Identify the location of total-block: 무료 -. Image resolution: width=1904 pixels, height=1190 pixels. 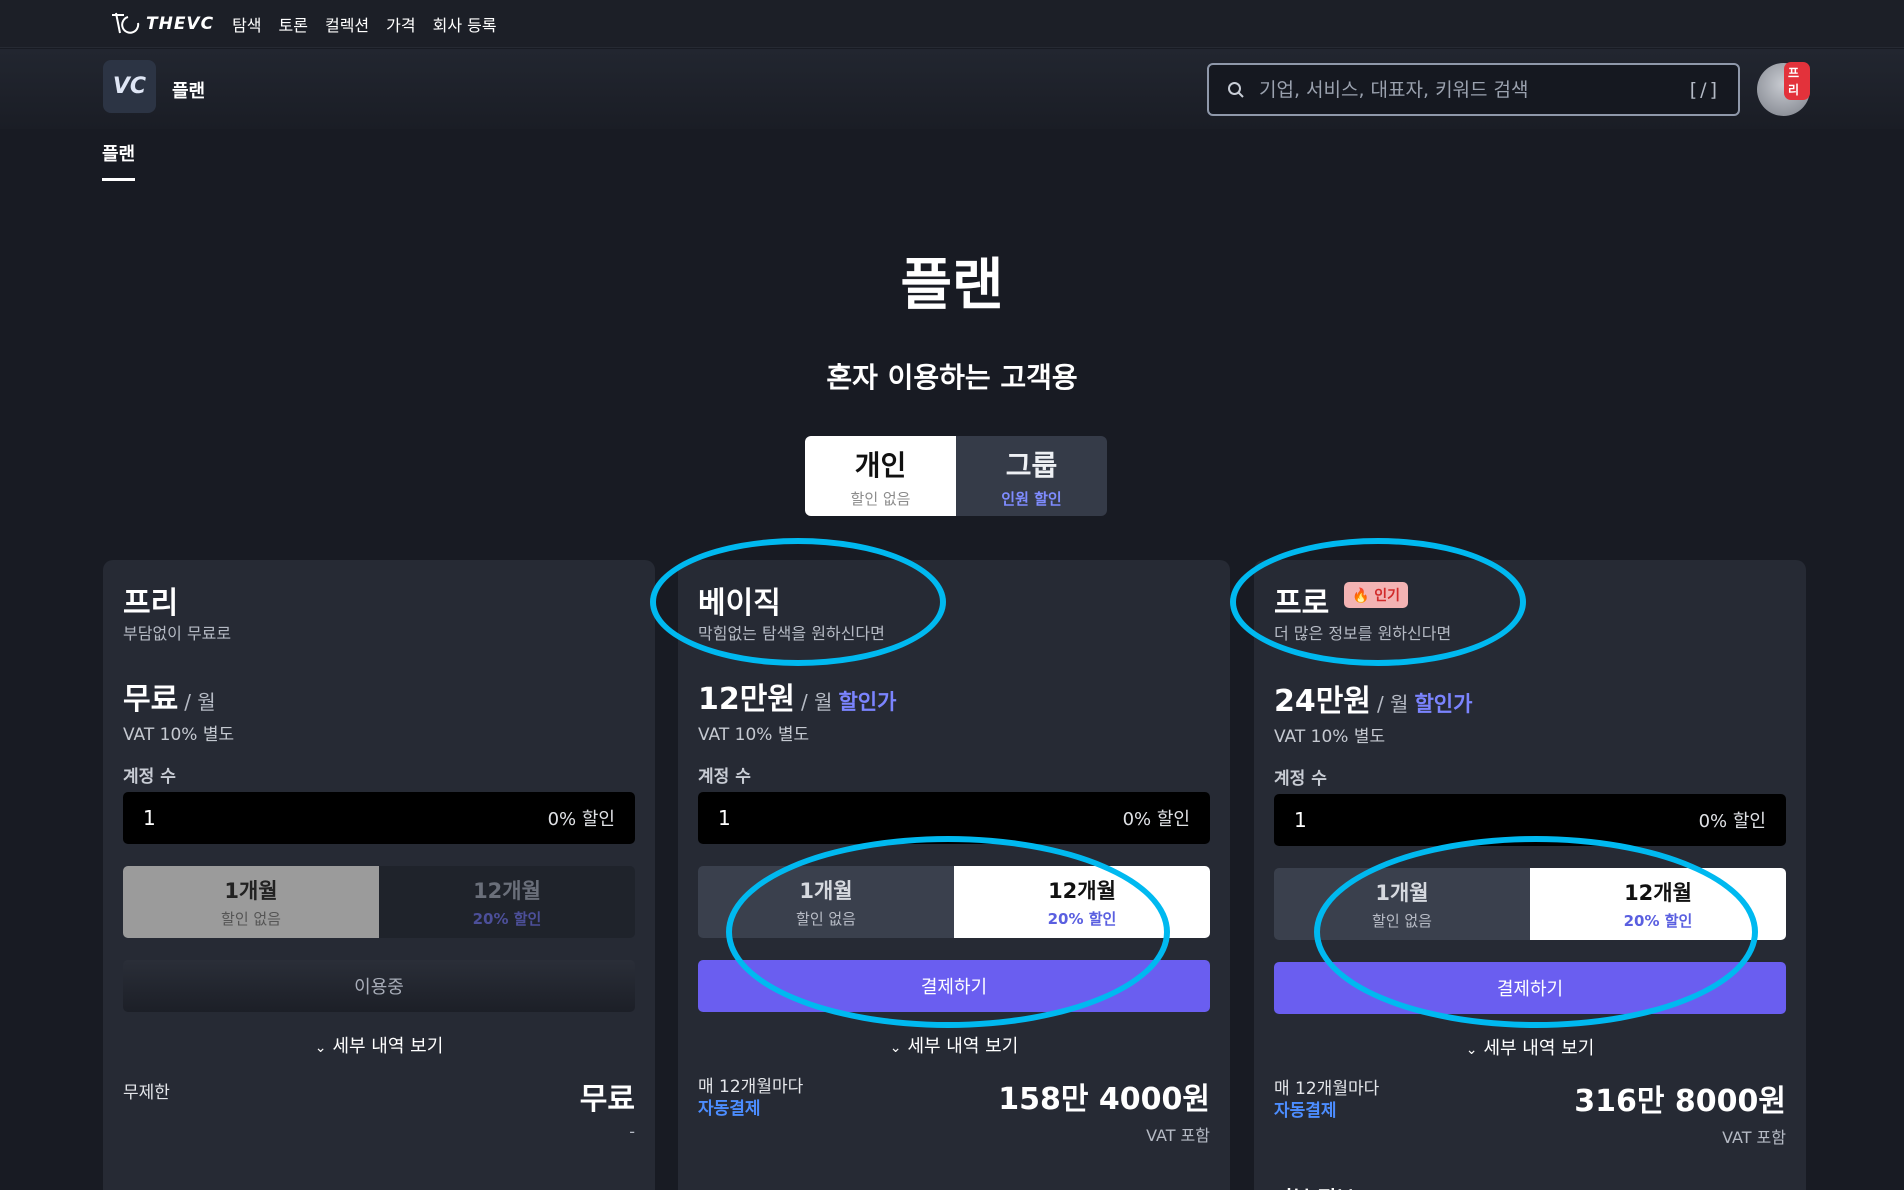
(607, 1107).